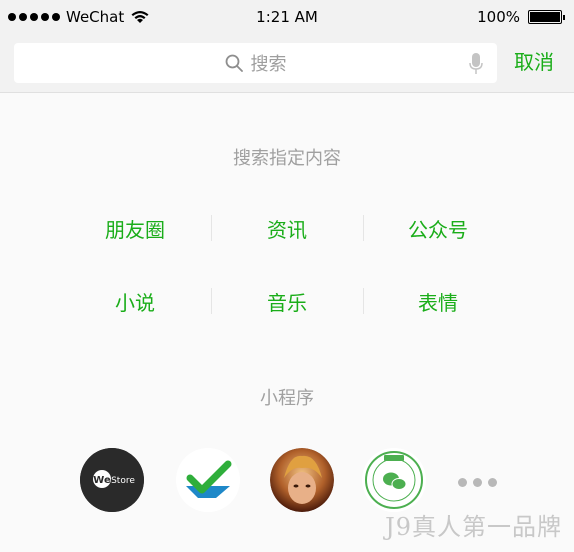 The width and height of the screenshot is (574, 552). What do you see at coordinates (546, 17) in the screenshot?
I see `battery-icon` at bounding box center [546, 17].